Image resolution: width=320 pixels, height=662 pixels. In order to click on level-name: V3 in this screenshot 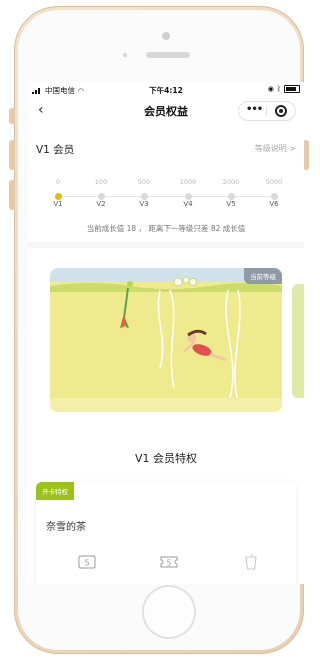, I will do `click(144, 204)`.